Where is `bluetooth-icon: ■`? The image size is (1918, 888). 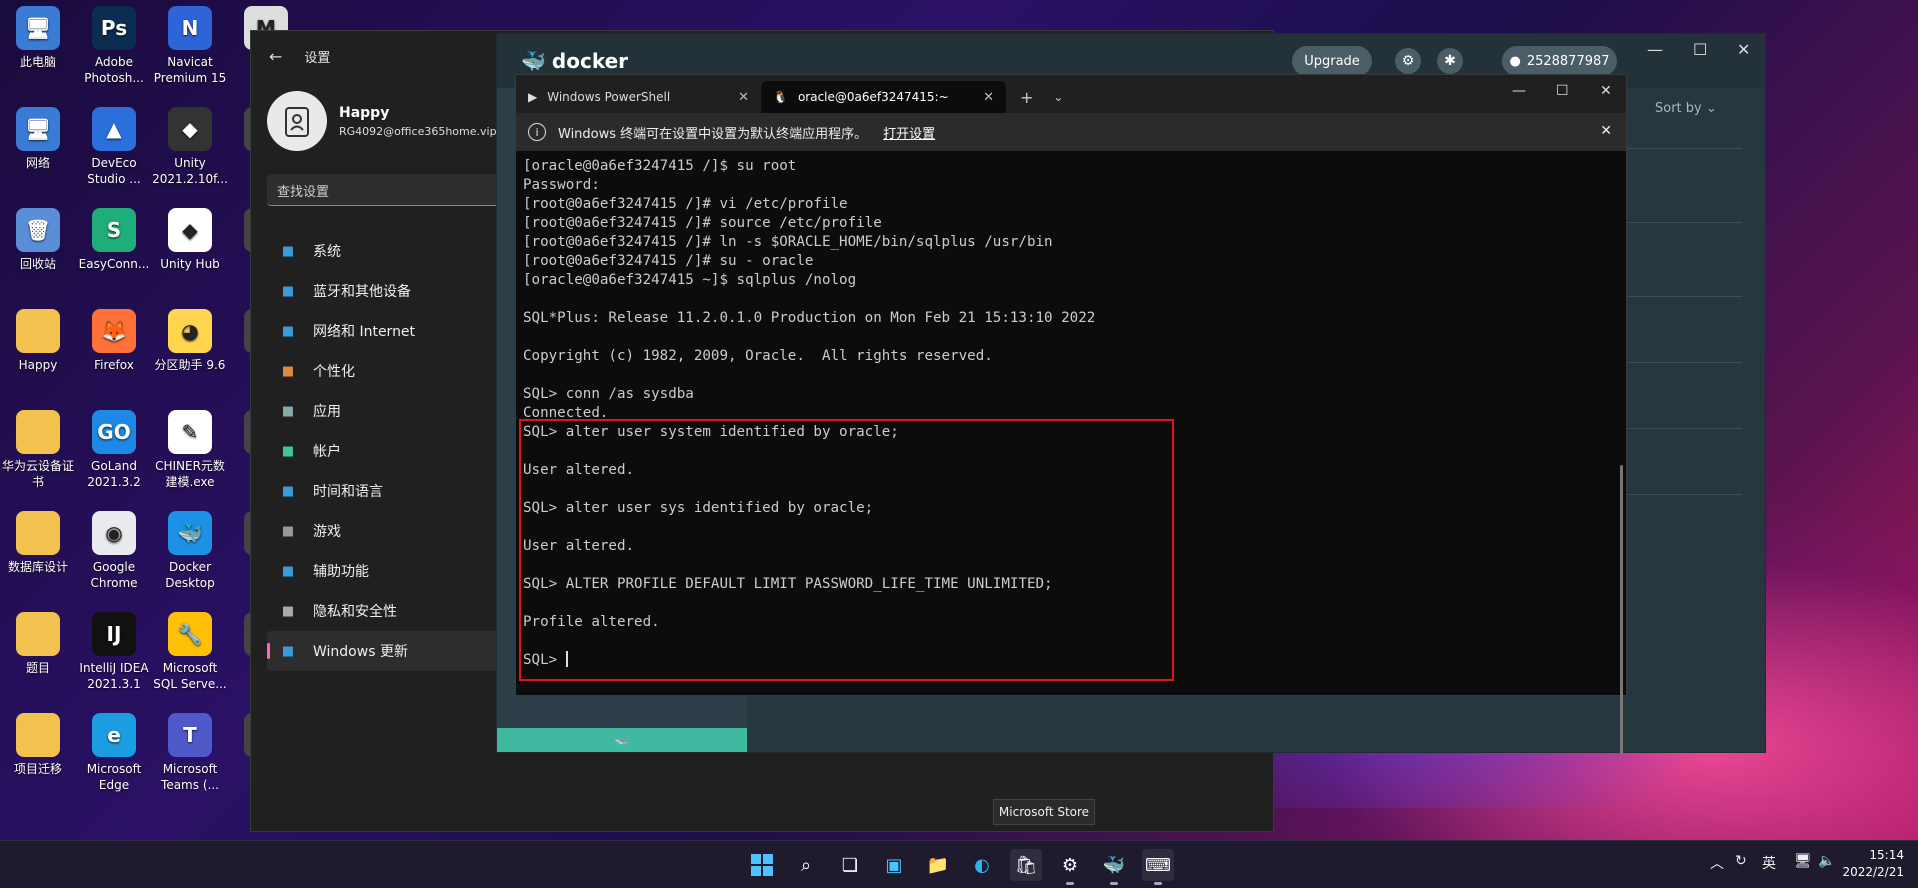
bluetooth-icon: ■ is located at coordinates (288, 291).